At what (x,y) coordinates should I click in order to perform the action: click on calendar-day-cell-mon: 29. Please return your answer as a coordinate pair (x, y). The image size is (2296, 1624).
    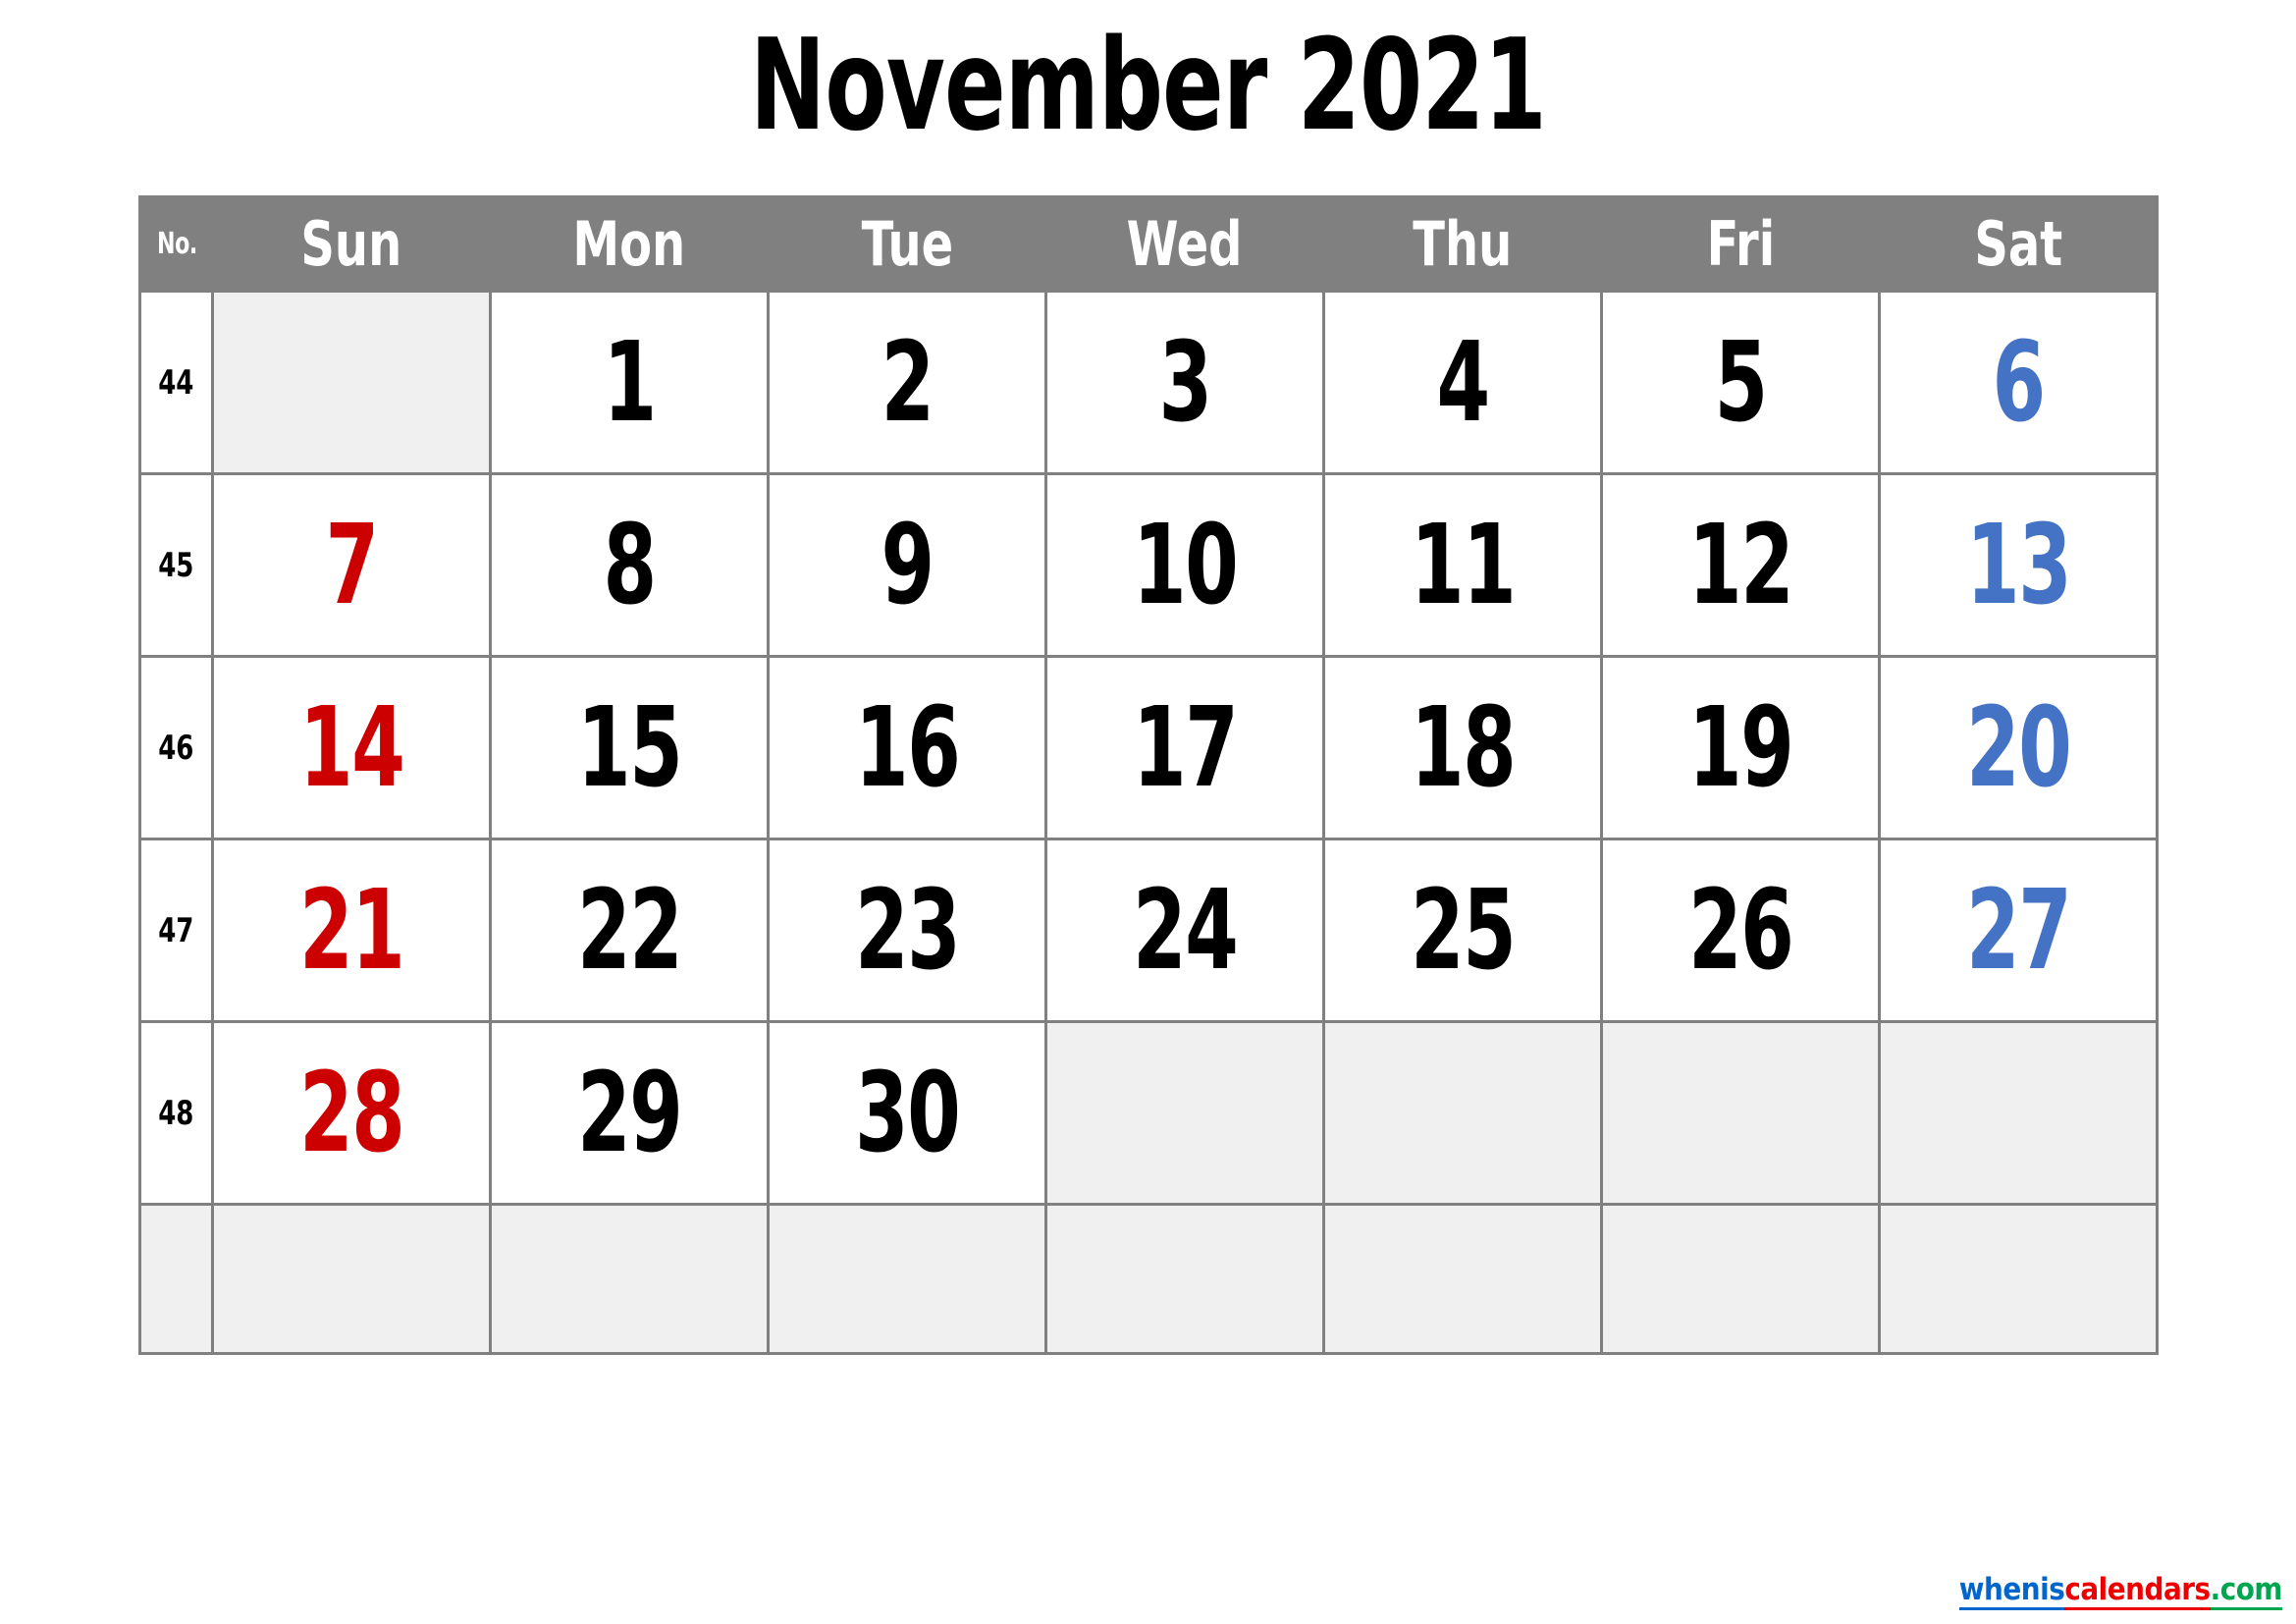
    Looking at the image, I should click on (629, 1113).